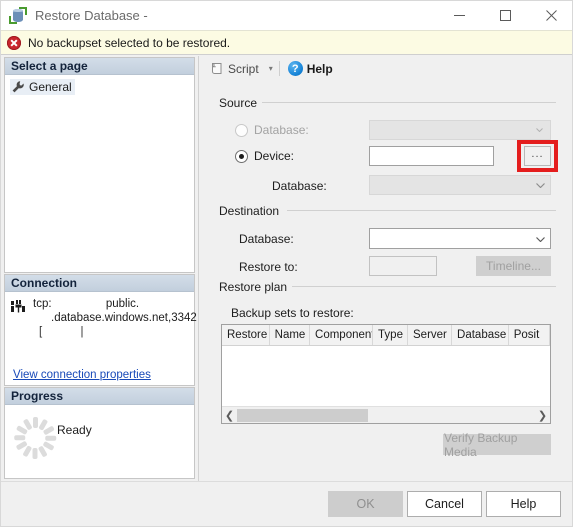  I want to click on sidebar-item-general: General, so click(42, 87).